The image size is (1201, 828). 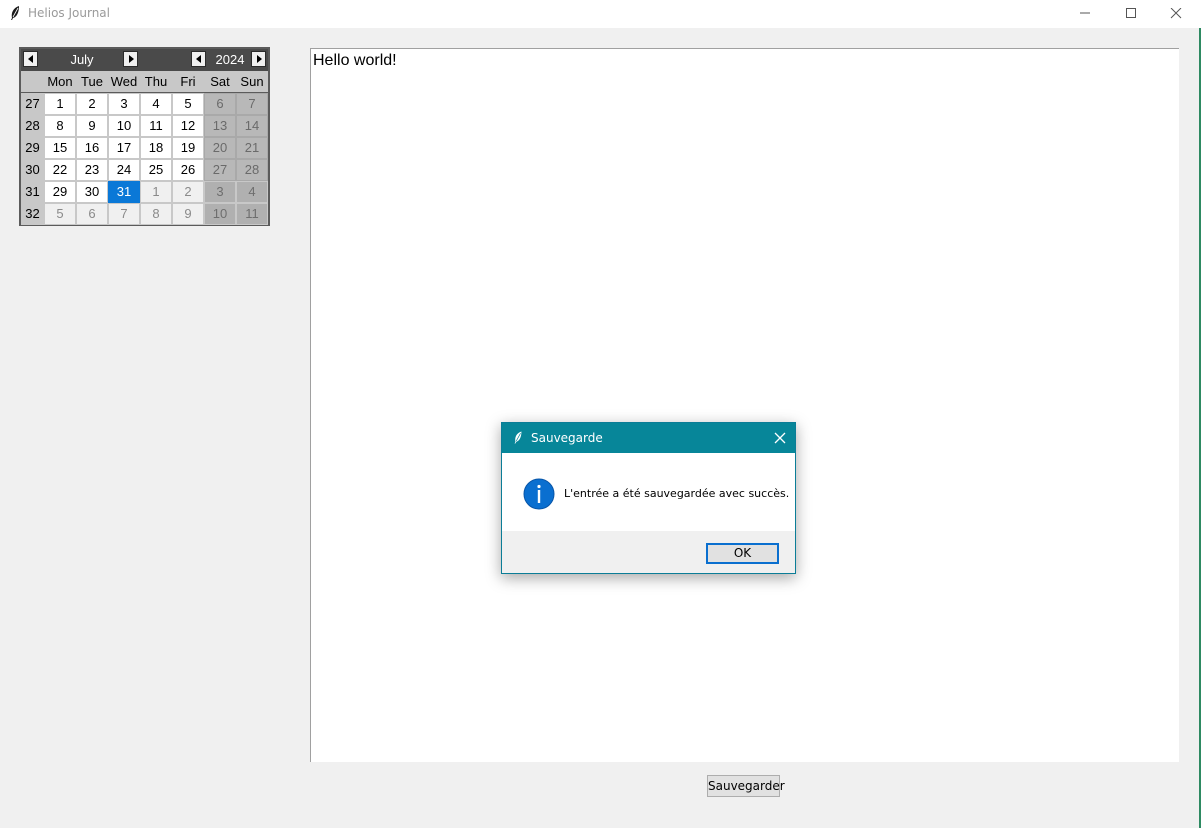 I want to click on dialog-close-button, so click(x=780, y=438).